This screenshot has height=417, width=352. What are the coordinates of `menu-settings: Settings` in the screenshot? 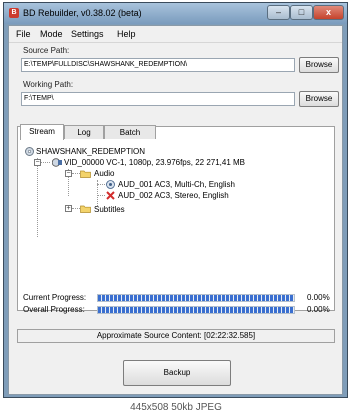 It's located at (87, 34).